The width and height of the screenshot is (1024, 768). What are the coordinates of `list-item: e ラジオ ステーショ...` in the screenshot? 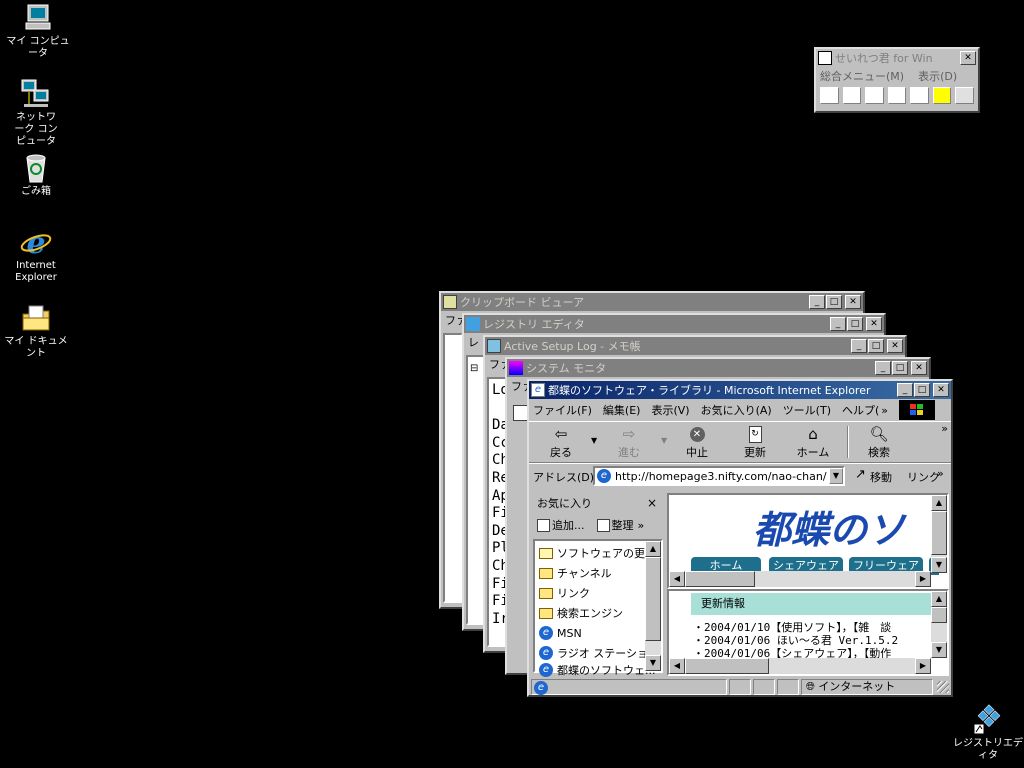 It's located at (598, 653).